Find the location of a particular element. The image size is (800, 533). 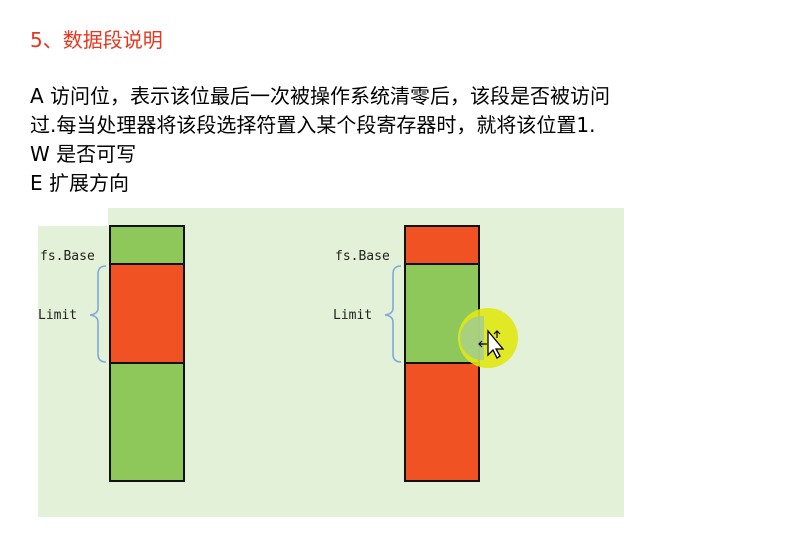

right-bottom-block is located at coordinates (442, 422).